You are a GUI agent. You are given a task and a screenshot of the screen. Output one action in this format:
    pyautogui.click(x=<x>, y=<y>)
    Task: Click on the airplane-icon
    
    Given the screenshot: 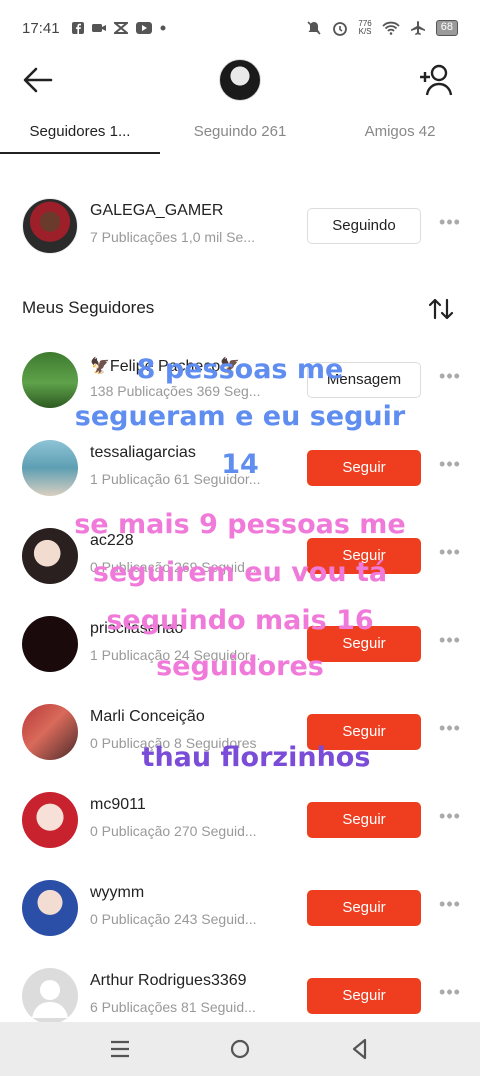 What is the action you would take?
    pyautogui.click(x=417, y=28)
    